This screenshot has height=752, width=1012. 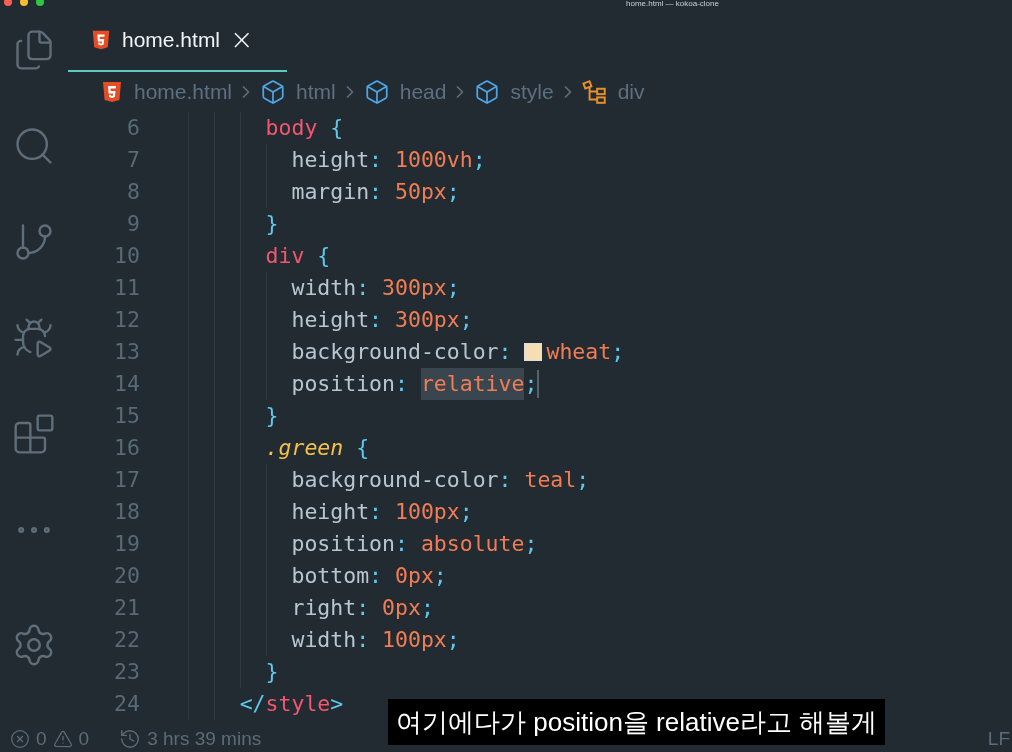 What do you see at coordinates (204, 738) in the screenshot?
I see `session-time: 3 hrs 39 mins` at bounding box center [204, 738].